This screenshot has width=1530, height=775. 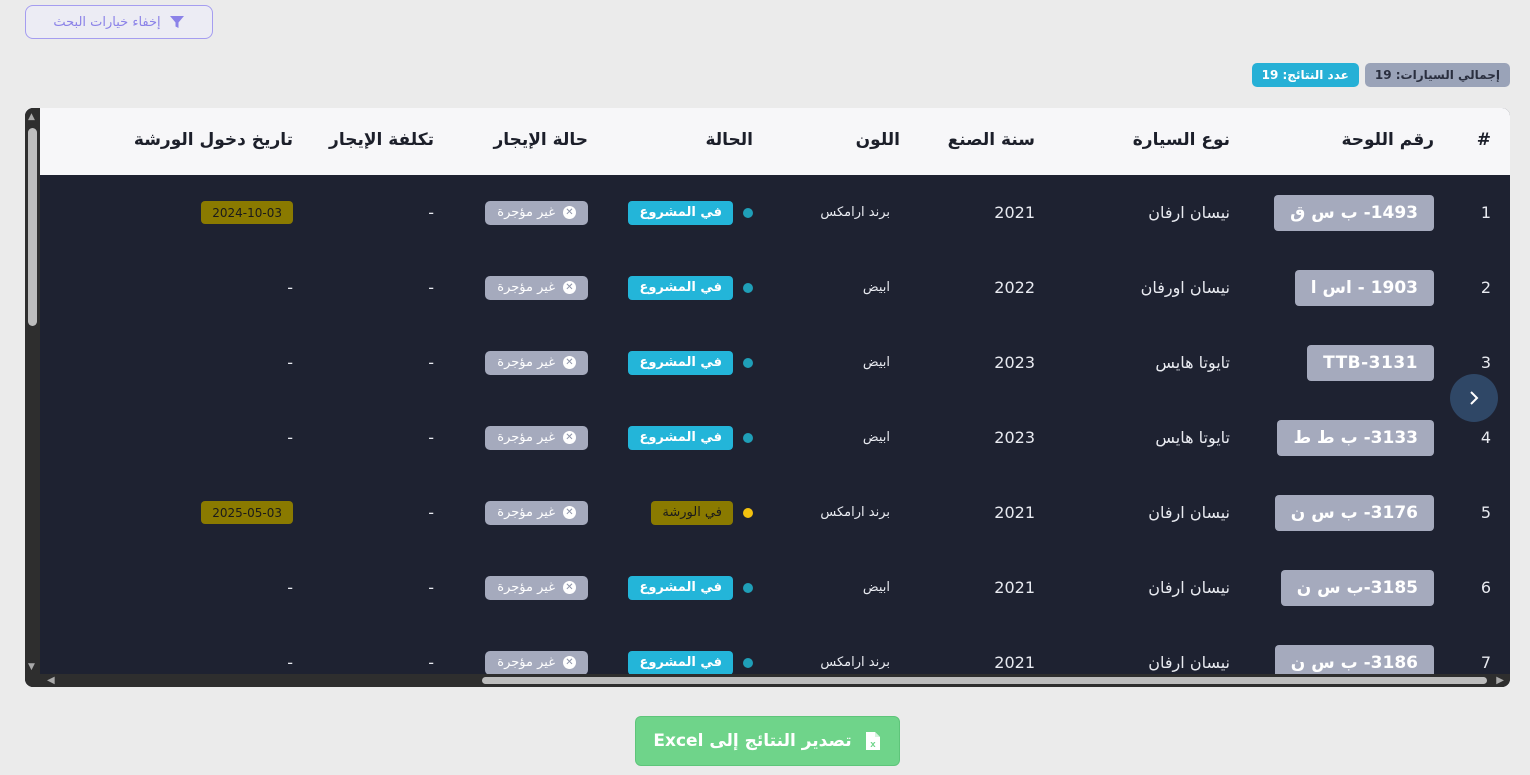 I want to click on export-excel-label: تصدير النتائج إلى Excel, so click(x=752, y=741).